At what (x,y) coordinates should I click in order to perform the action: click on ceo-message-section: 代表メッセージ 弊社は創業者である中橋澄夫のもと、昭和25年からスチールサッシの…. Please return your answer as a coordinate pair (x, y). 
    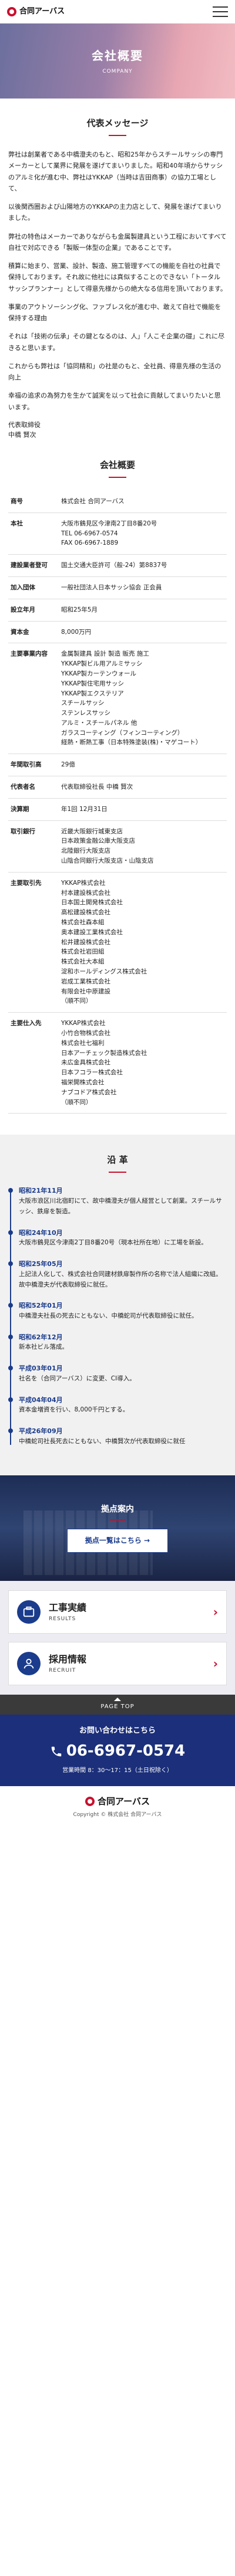
    Looking at the image, I should click on (117, 278).